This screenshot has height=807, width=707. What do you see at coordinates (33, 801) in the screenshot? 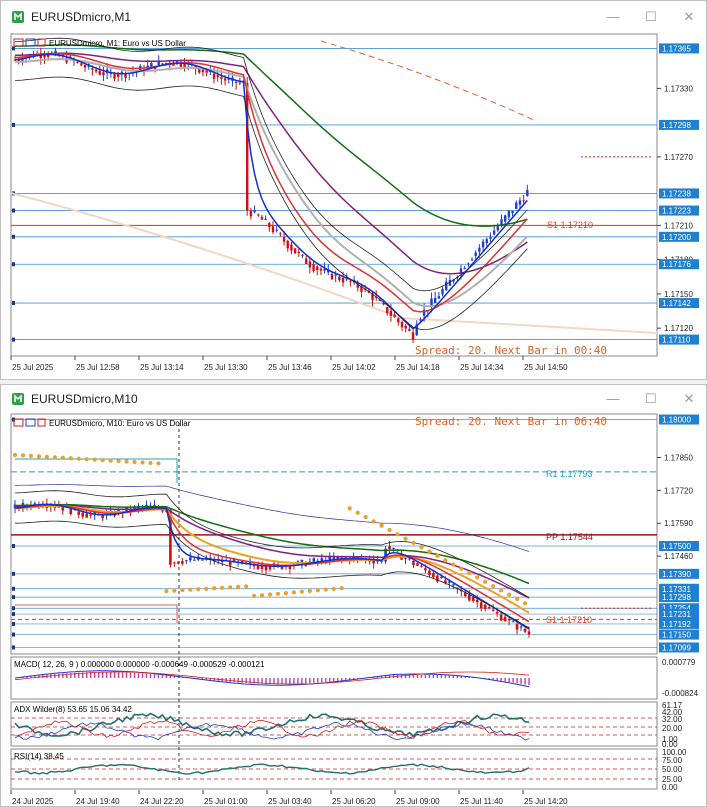
I see `time-axis-label: 24 Jul 2025` at bounding box center [33, 801].